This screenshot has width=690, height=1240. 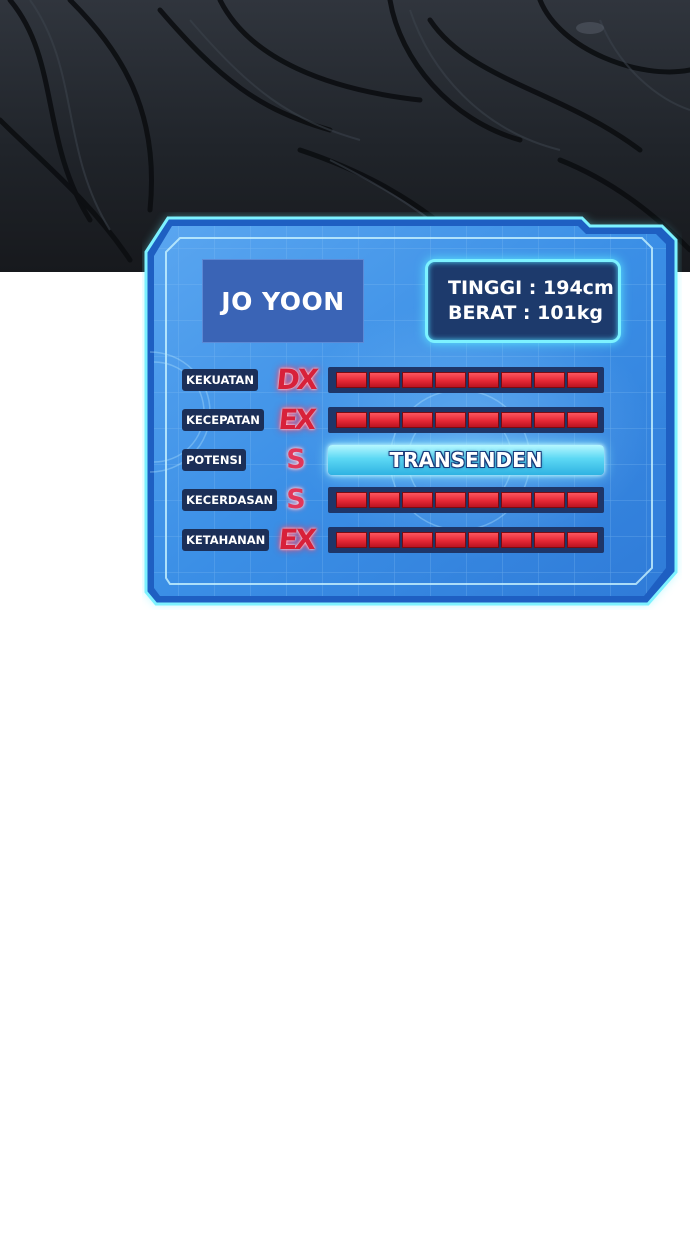 I want to click on stat-row-kecerdasan: KECERDASAN S, so click(x=393, y=499).